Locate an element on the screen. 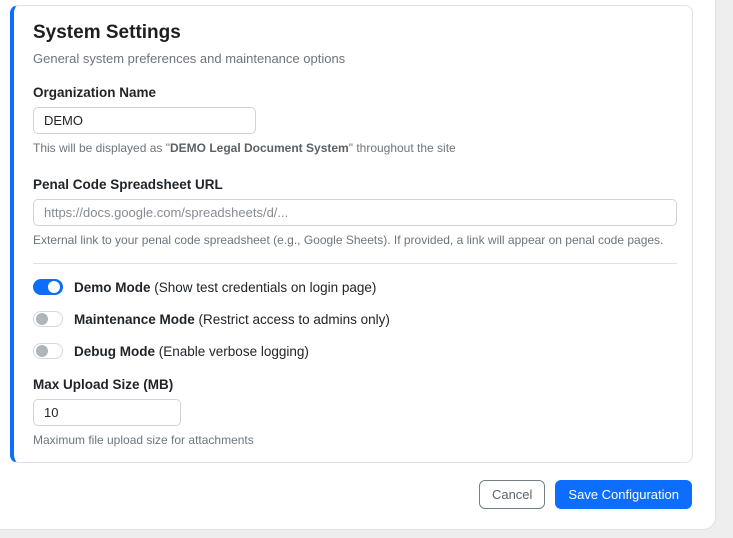 The image size is (733, 538). max-upload-size-help: Maximum file upload size for attachments is located at coordinates (143, 440).